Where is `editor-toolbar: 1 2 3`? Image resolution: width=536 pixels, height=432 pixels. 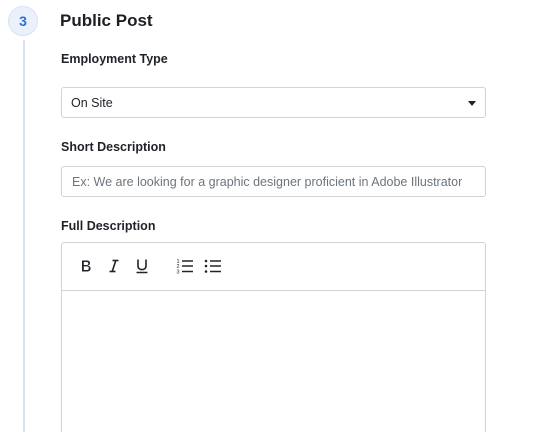
editor-toolbar: 1 2 3 is located at coordinates (273, 267).